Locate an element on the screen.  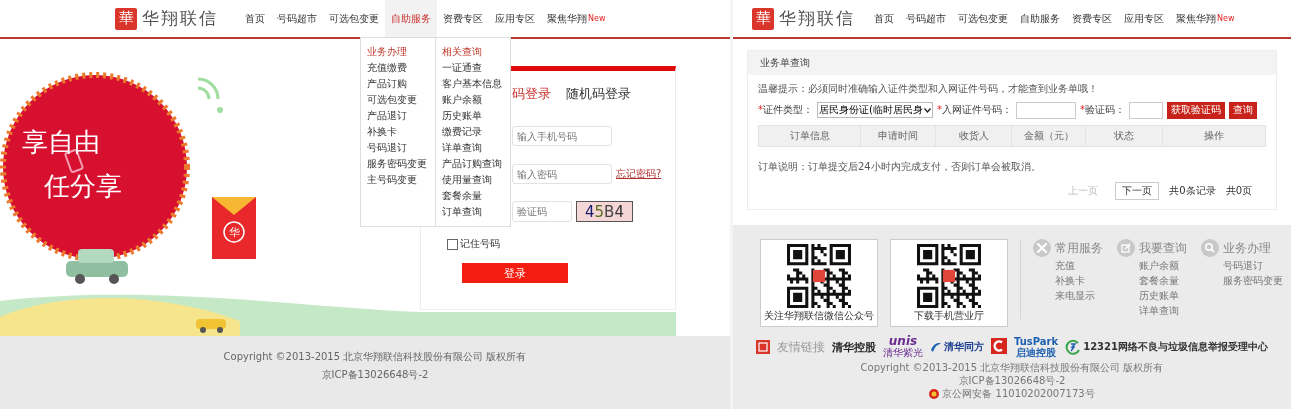
banner-slogan: 任分享 is located at coordinates (83, 186).